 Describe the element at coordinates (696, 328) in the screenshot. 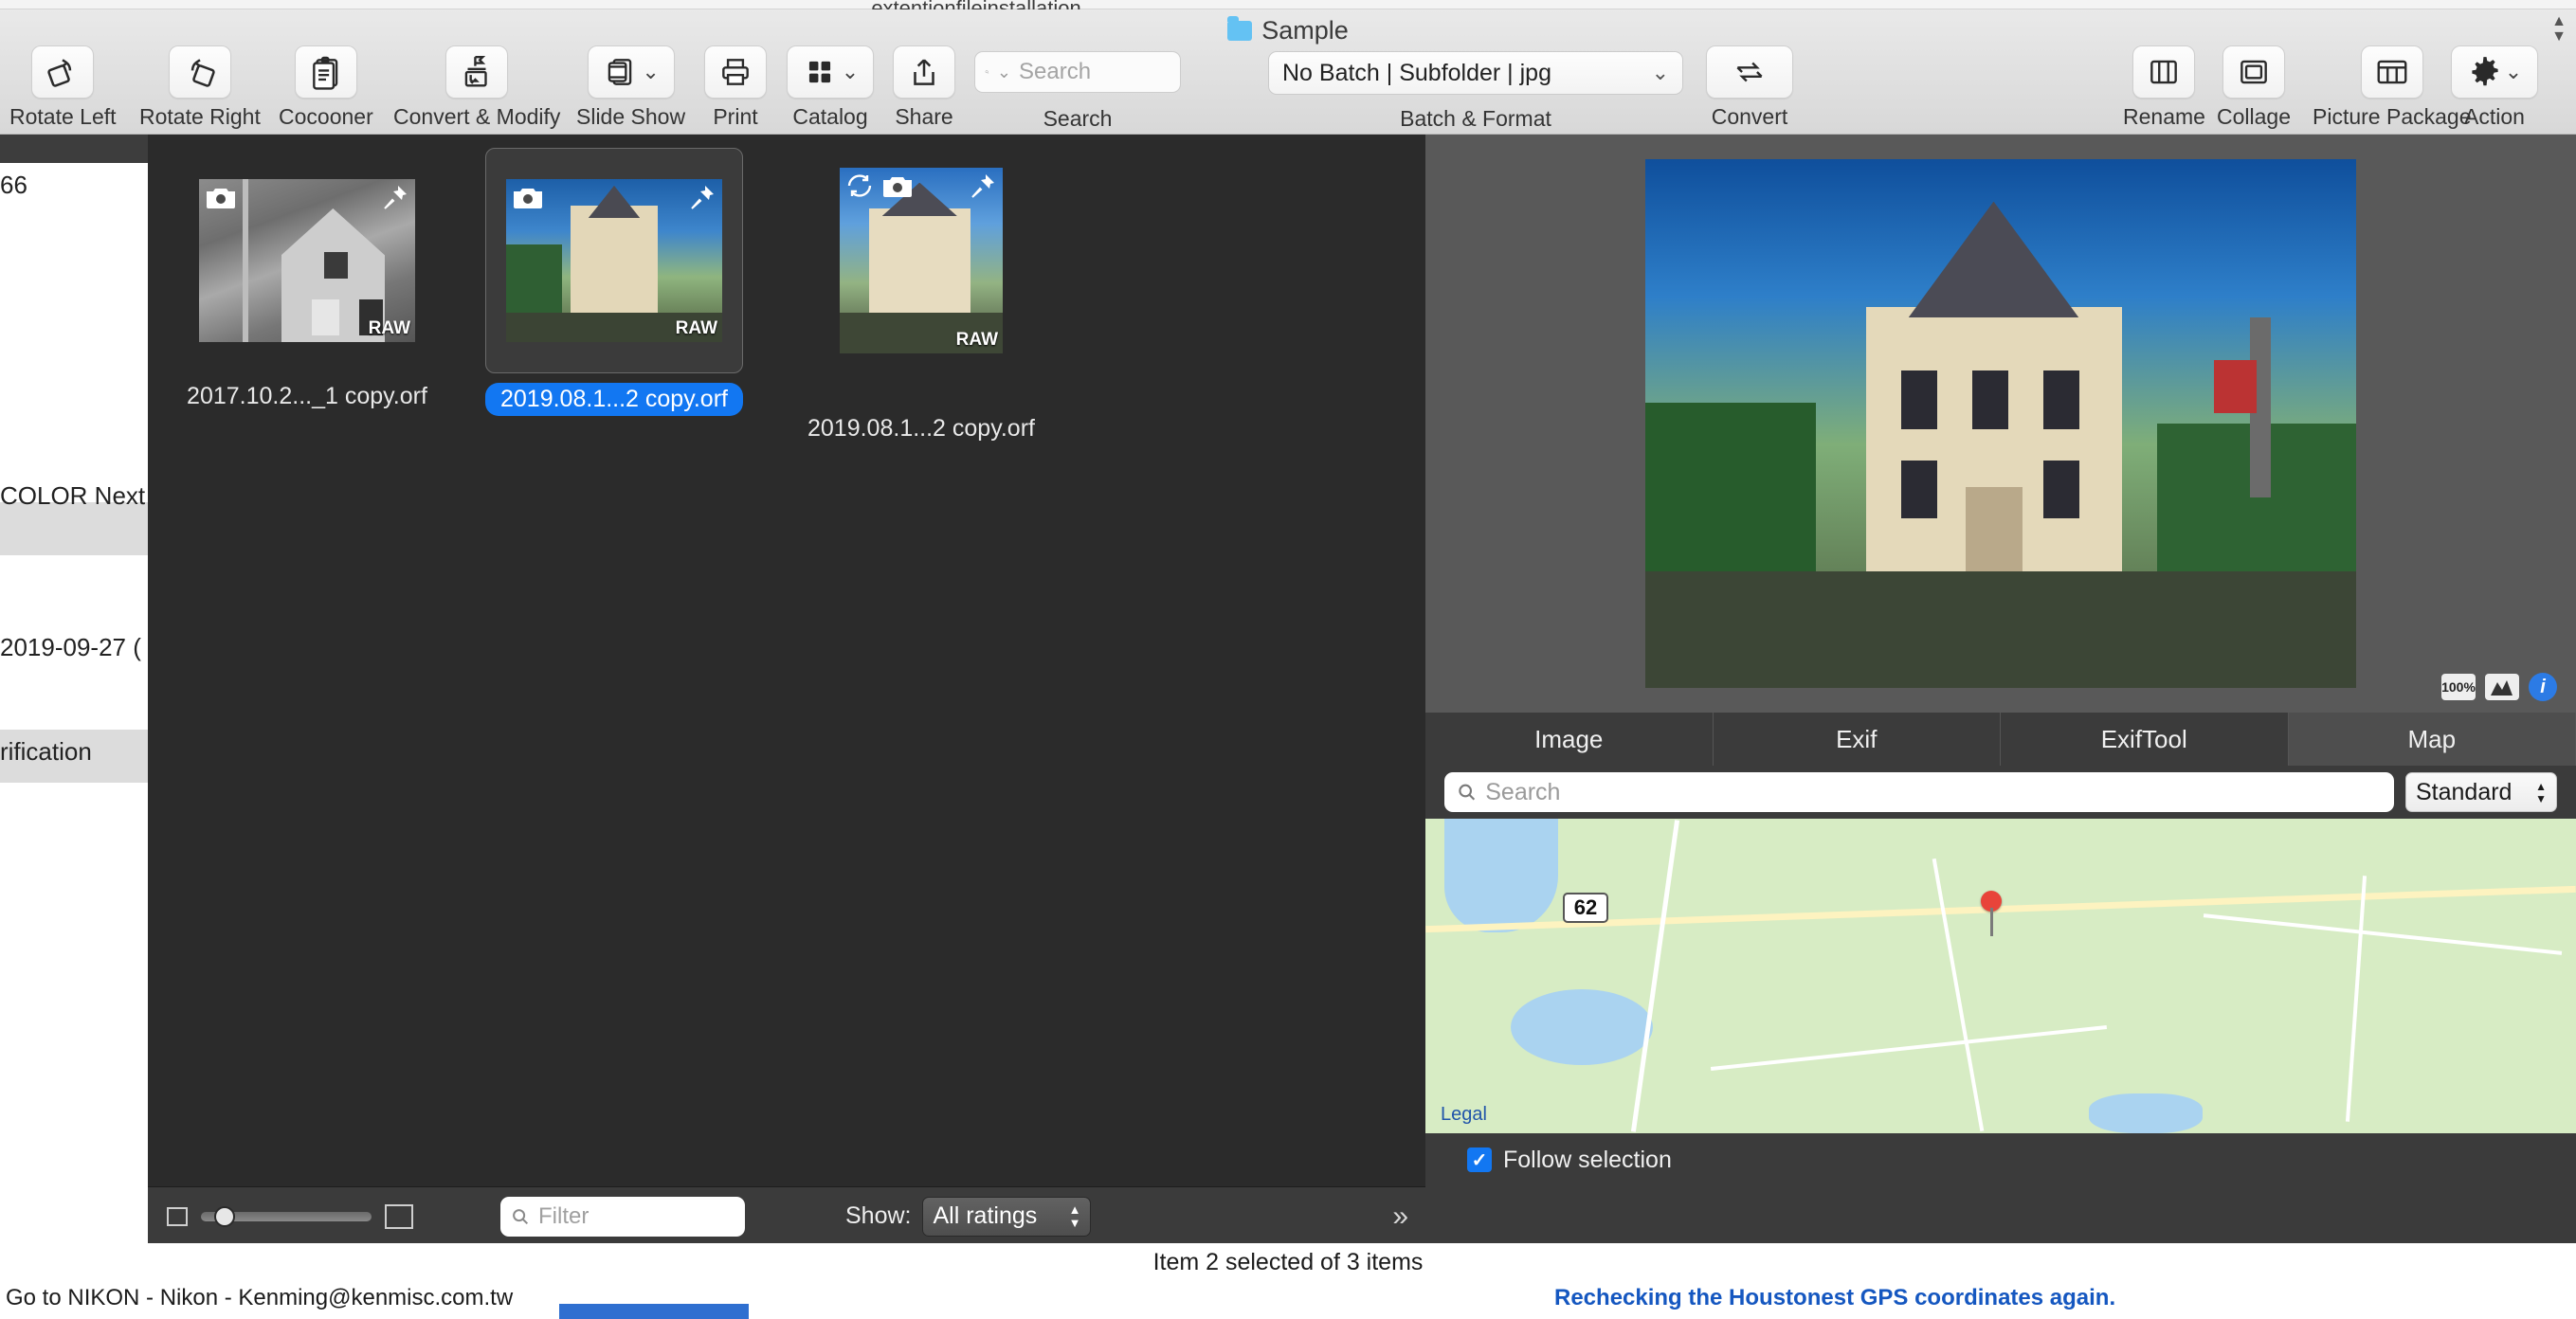

I see `raw-badge-2: RAW` at that location.